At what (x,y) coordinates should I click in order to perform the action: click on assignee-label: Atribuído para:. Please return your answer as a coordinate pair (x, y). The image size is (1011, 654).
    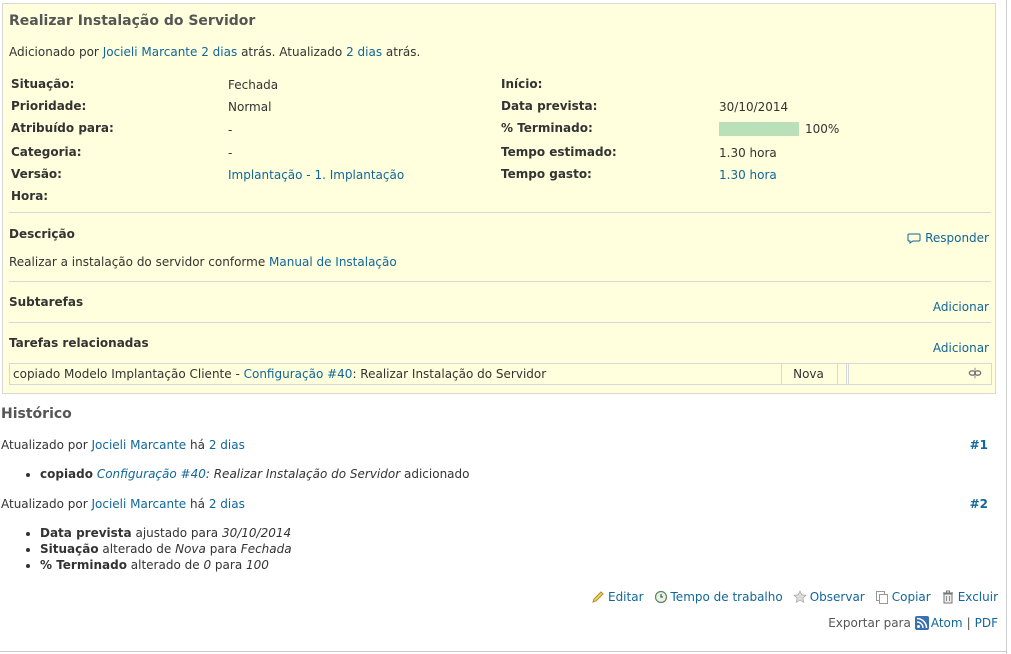
    Looking at the image, I should click on (62, 128).